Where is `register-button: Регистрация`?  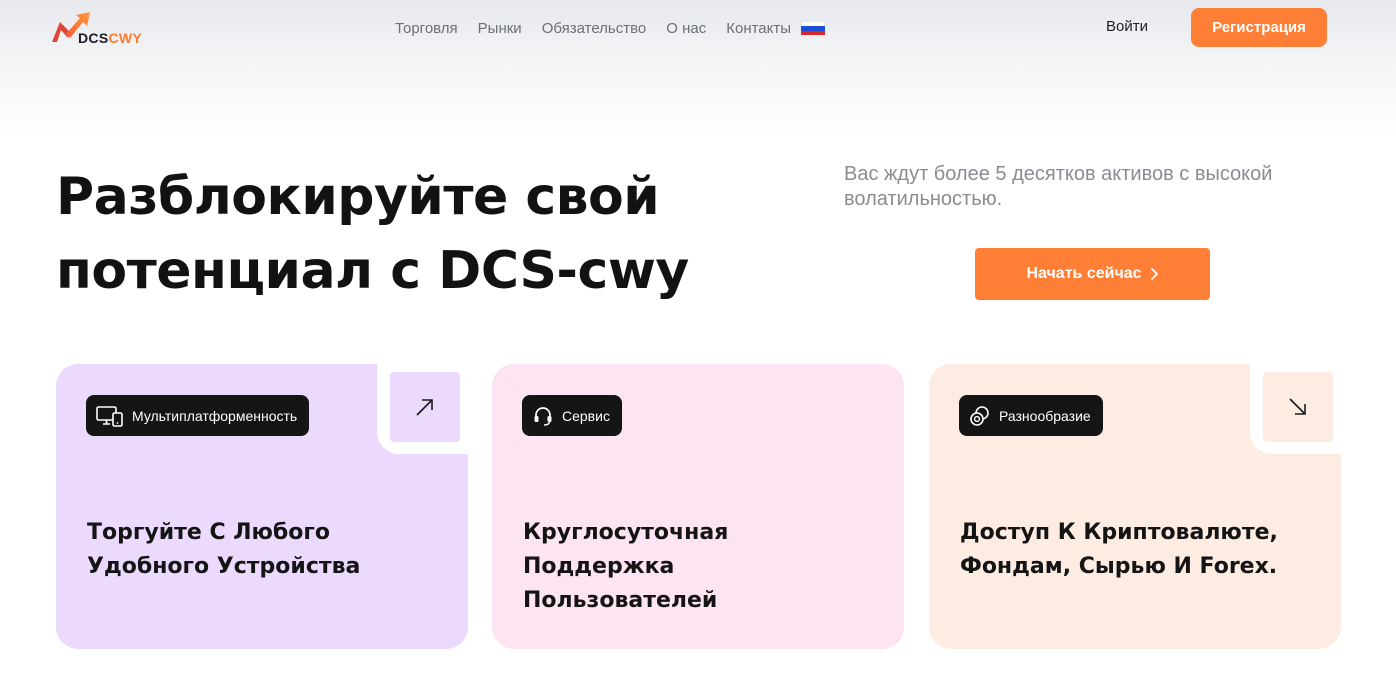
register-button: Регистрация is located at coordinates (1259, 27).